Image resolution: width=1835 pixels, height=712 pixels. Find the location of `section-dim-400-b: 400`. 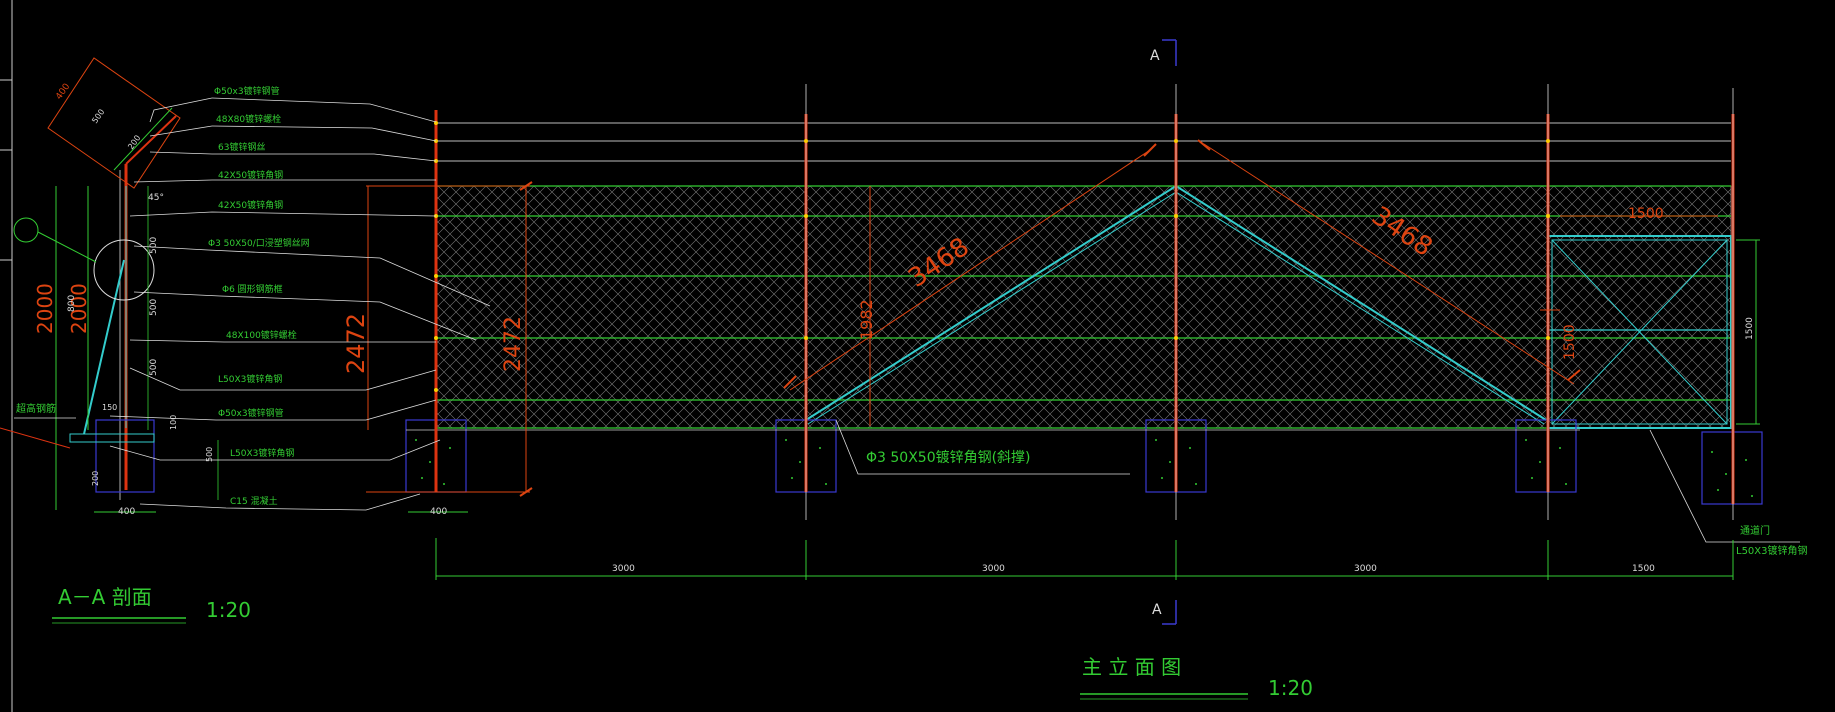

section-dim-400-b: 400 is located at coordinates (438, 512).